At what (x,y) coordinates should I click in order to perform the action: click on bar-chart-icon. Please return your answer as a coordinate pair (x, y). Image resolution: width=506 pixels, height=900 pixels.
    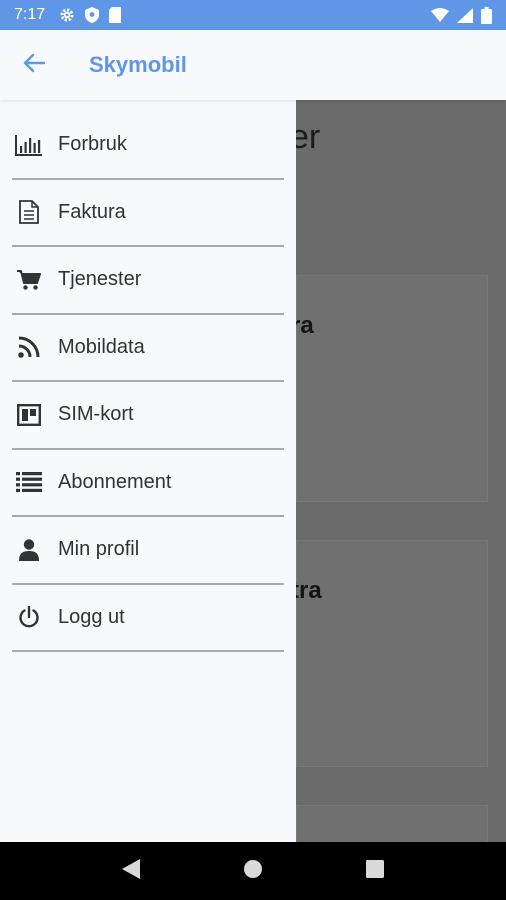
    Looking at the image, I should click on (29, 145).